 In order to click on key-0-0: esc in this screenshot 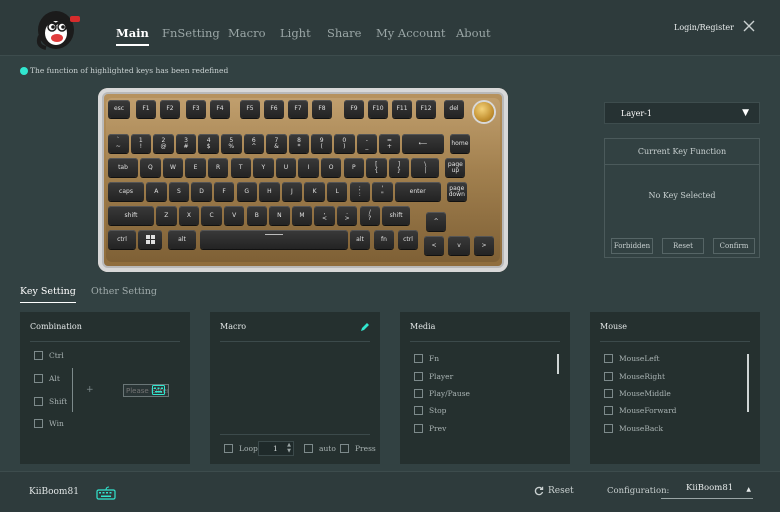, I will do `click(119, 109)`.